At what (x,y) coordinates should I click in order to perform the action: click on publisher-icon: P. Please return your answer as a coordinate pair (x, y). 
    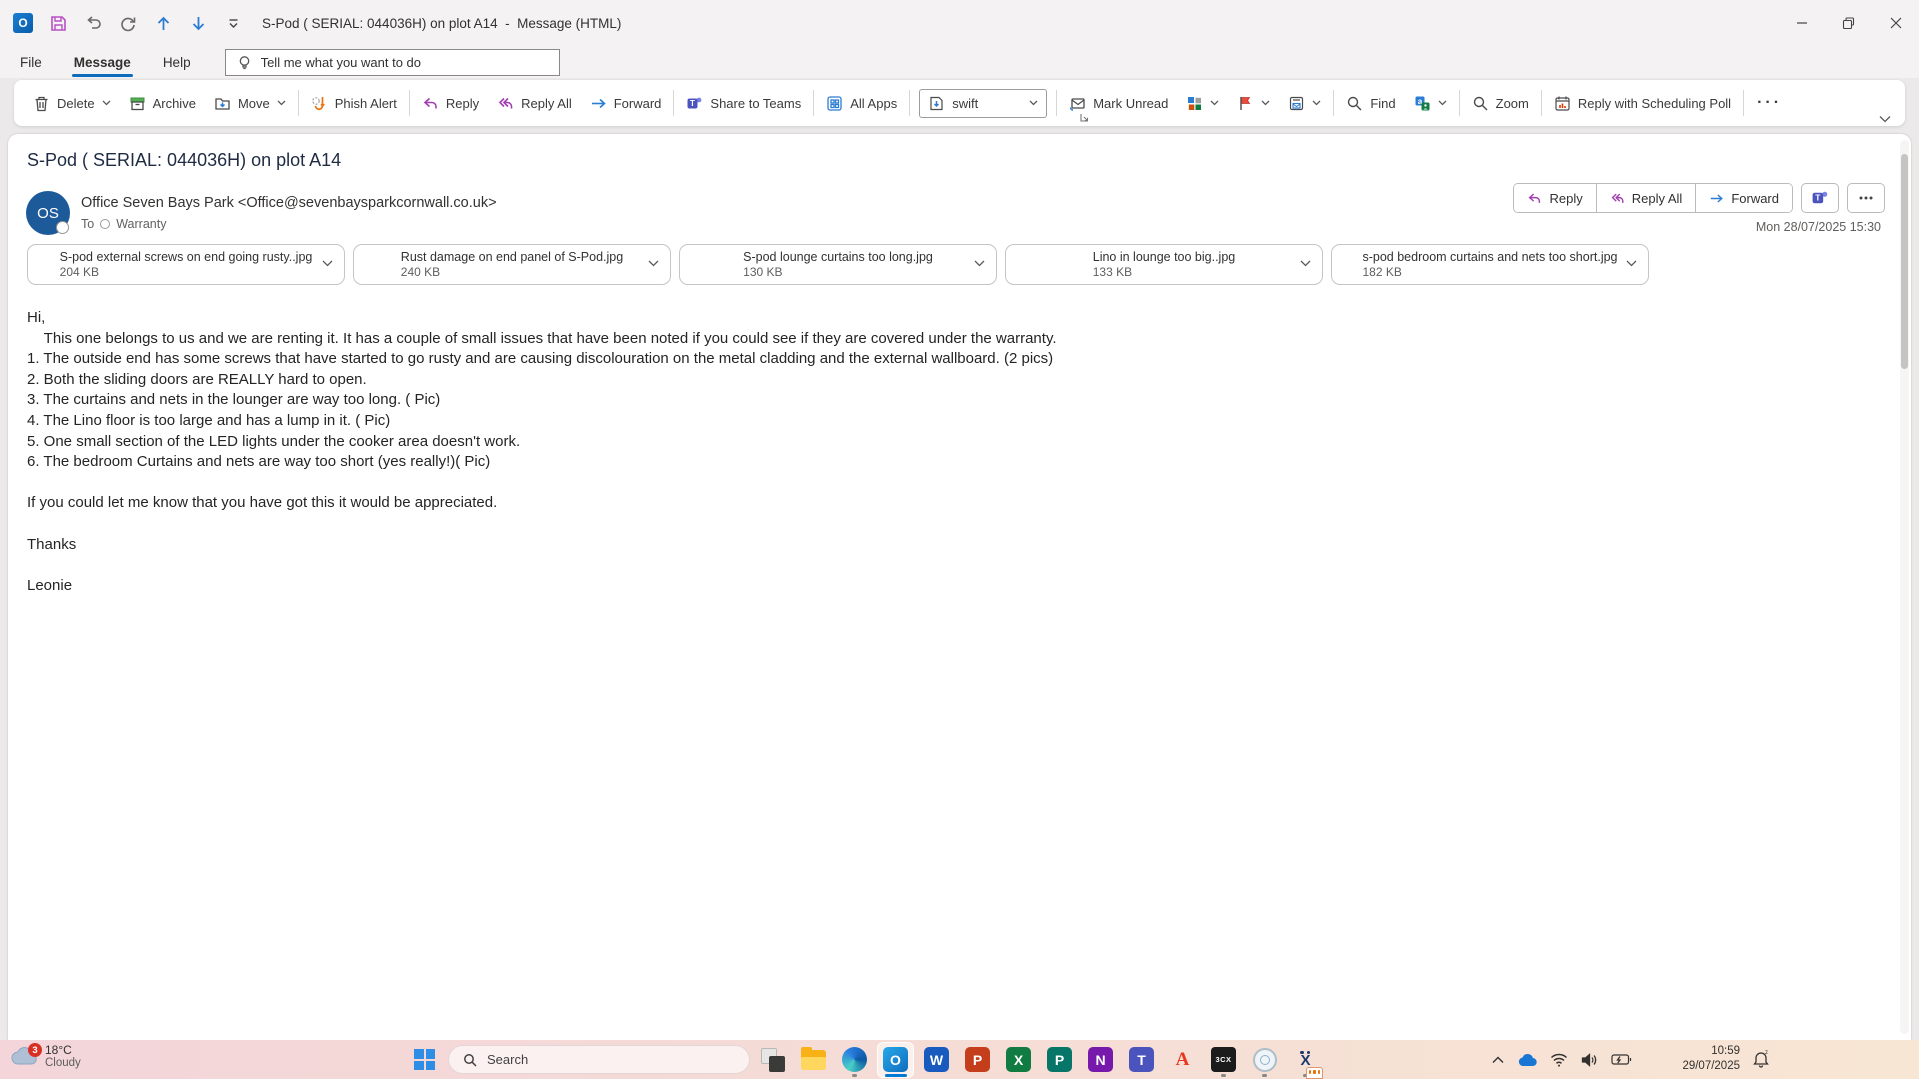
    Looking at the image, I should click on (1059, 1059).